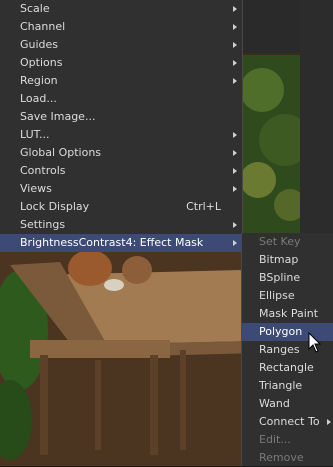 Image resolution: width=333 pixels, height=467 pixels. I want to click on menu-item-region: Region, so click(121, 81).